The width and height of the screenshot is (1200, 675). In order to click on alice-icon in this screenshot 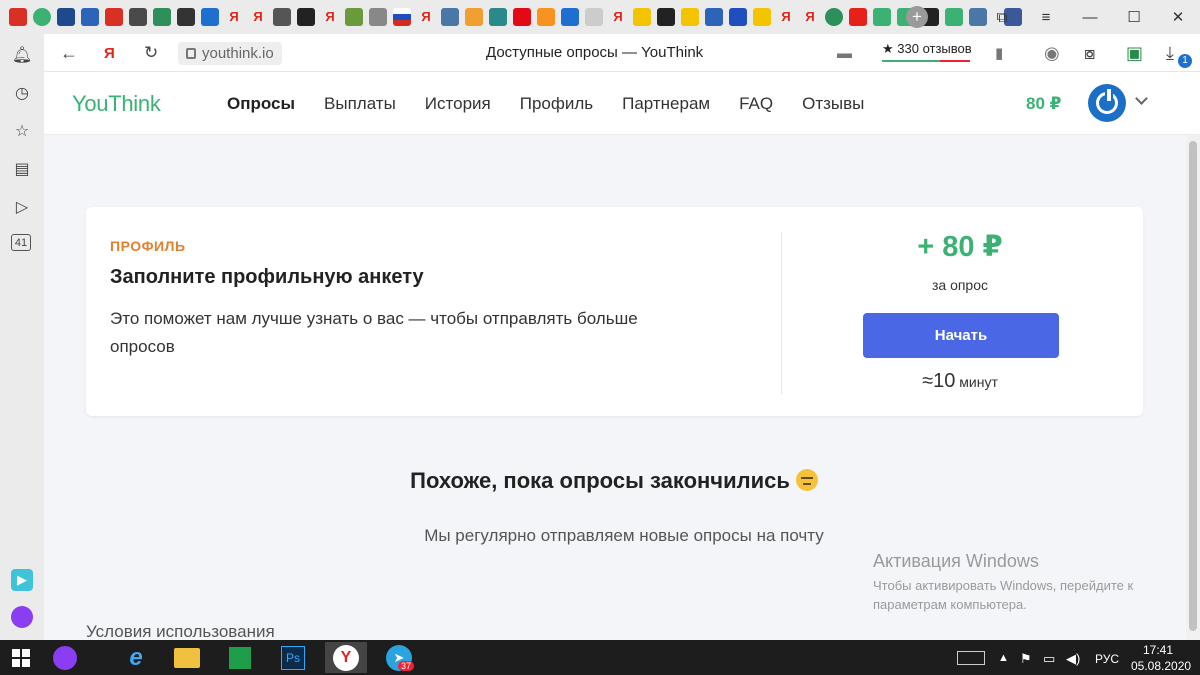, I will do `click(22, 617)`.